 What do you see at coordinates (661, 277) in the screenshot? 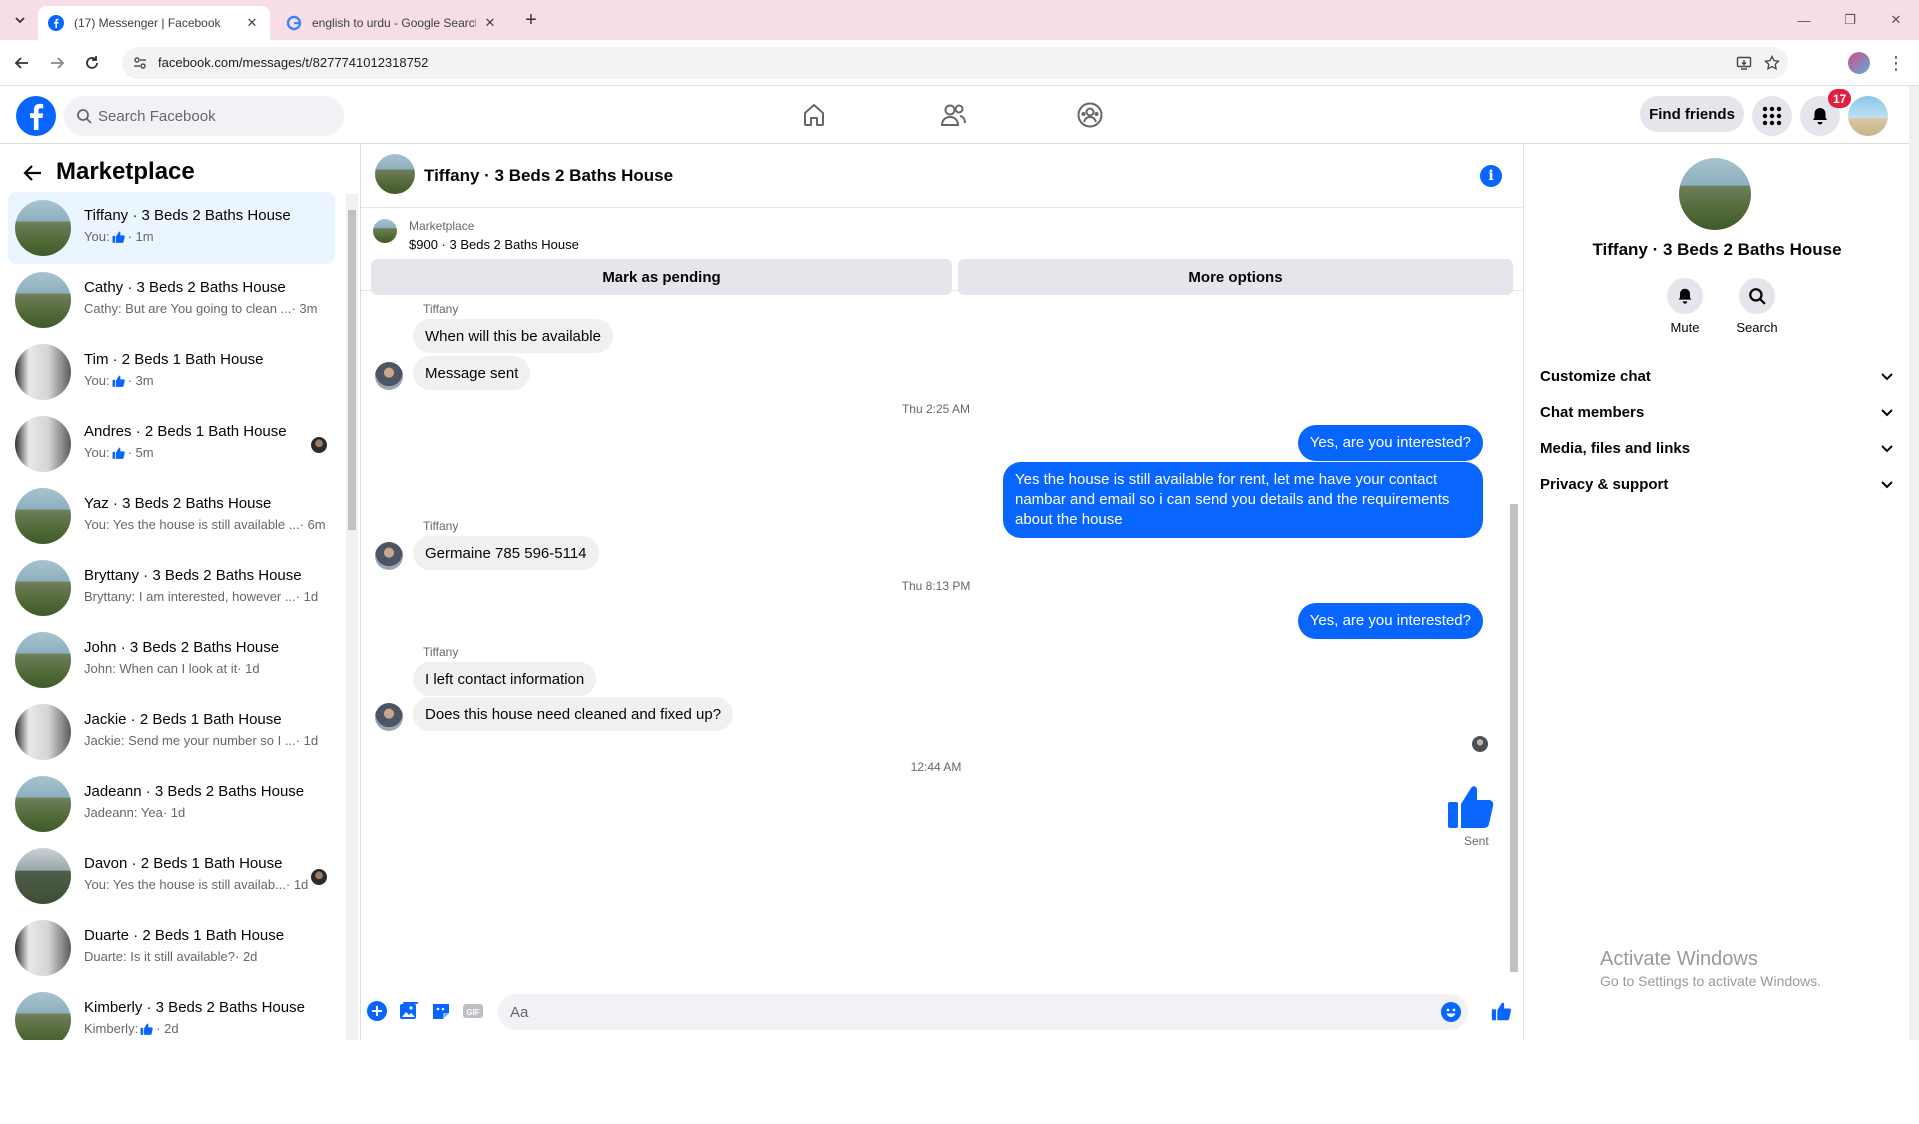
I see `mark-as-pending-button: Mark as pending` at bounding box center [661, 277].